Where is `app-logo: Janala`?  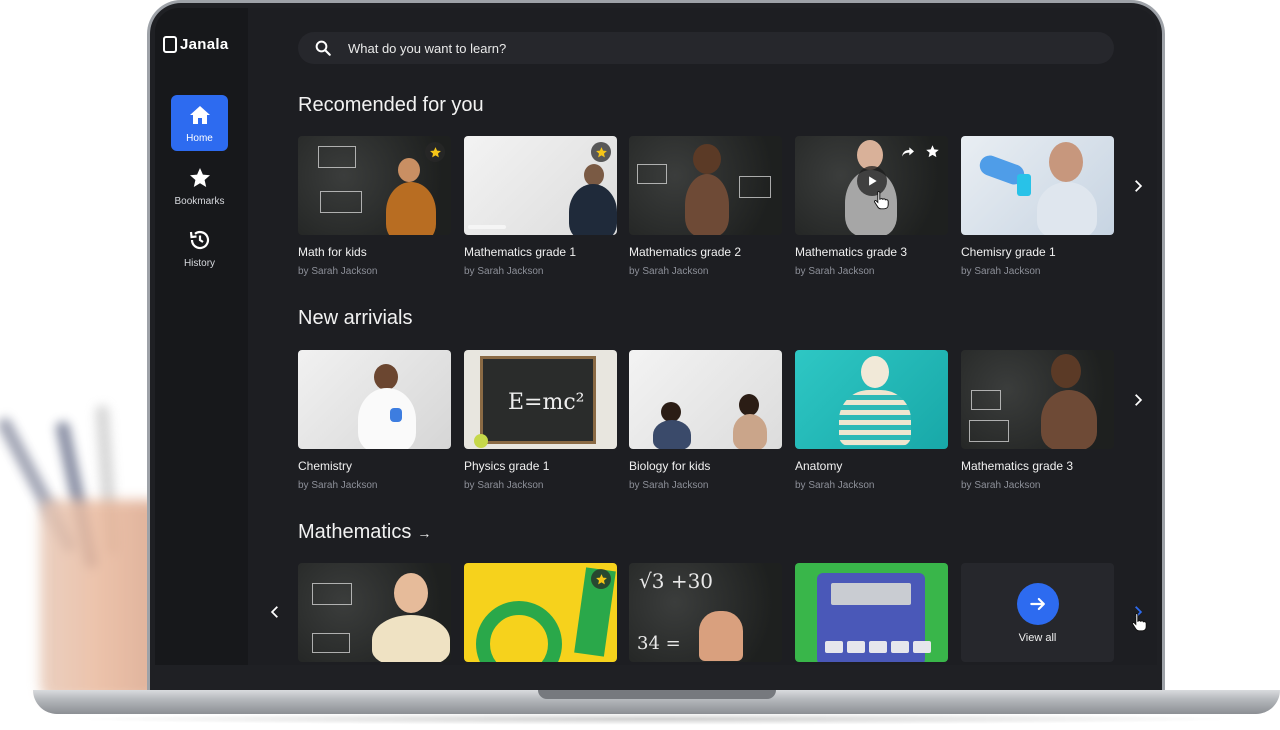
app-logo: Janala is located at coordinates (196, 44).